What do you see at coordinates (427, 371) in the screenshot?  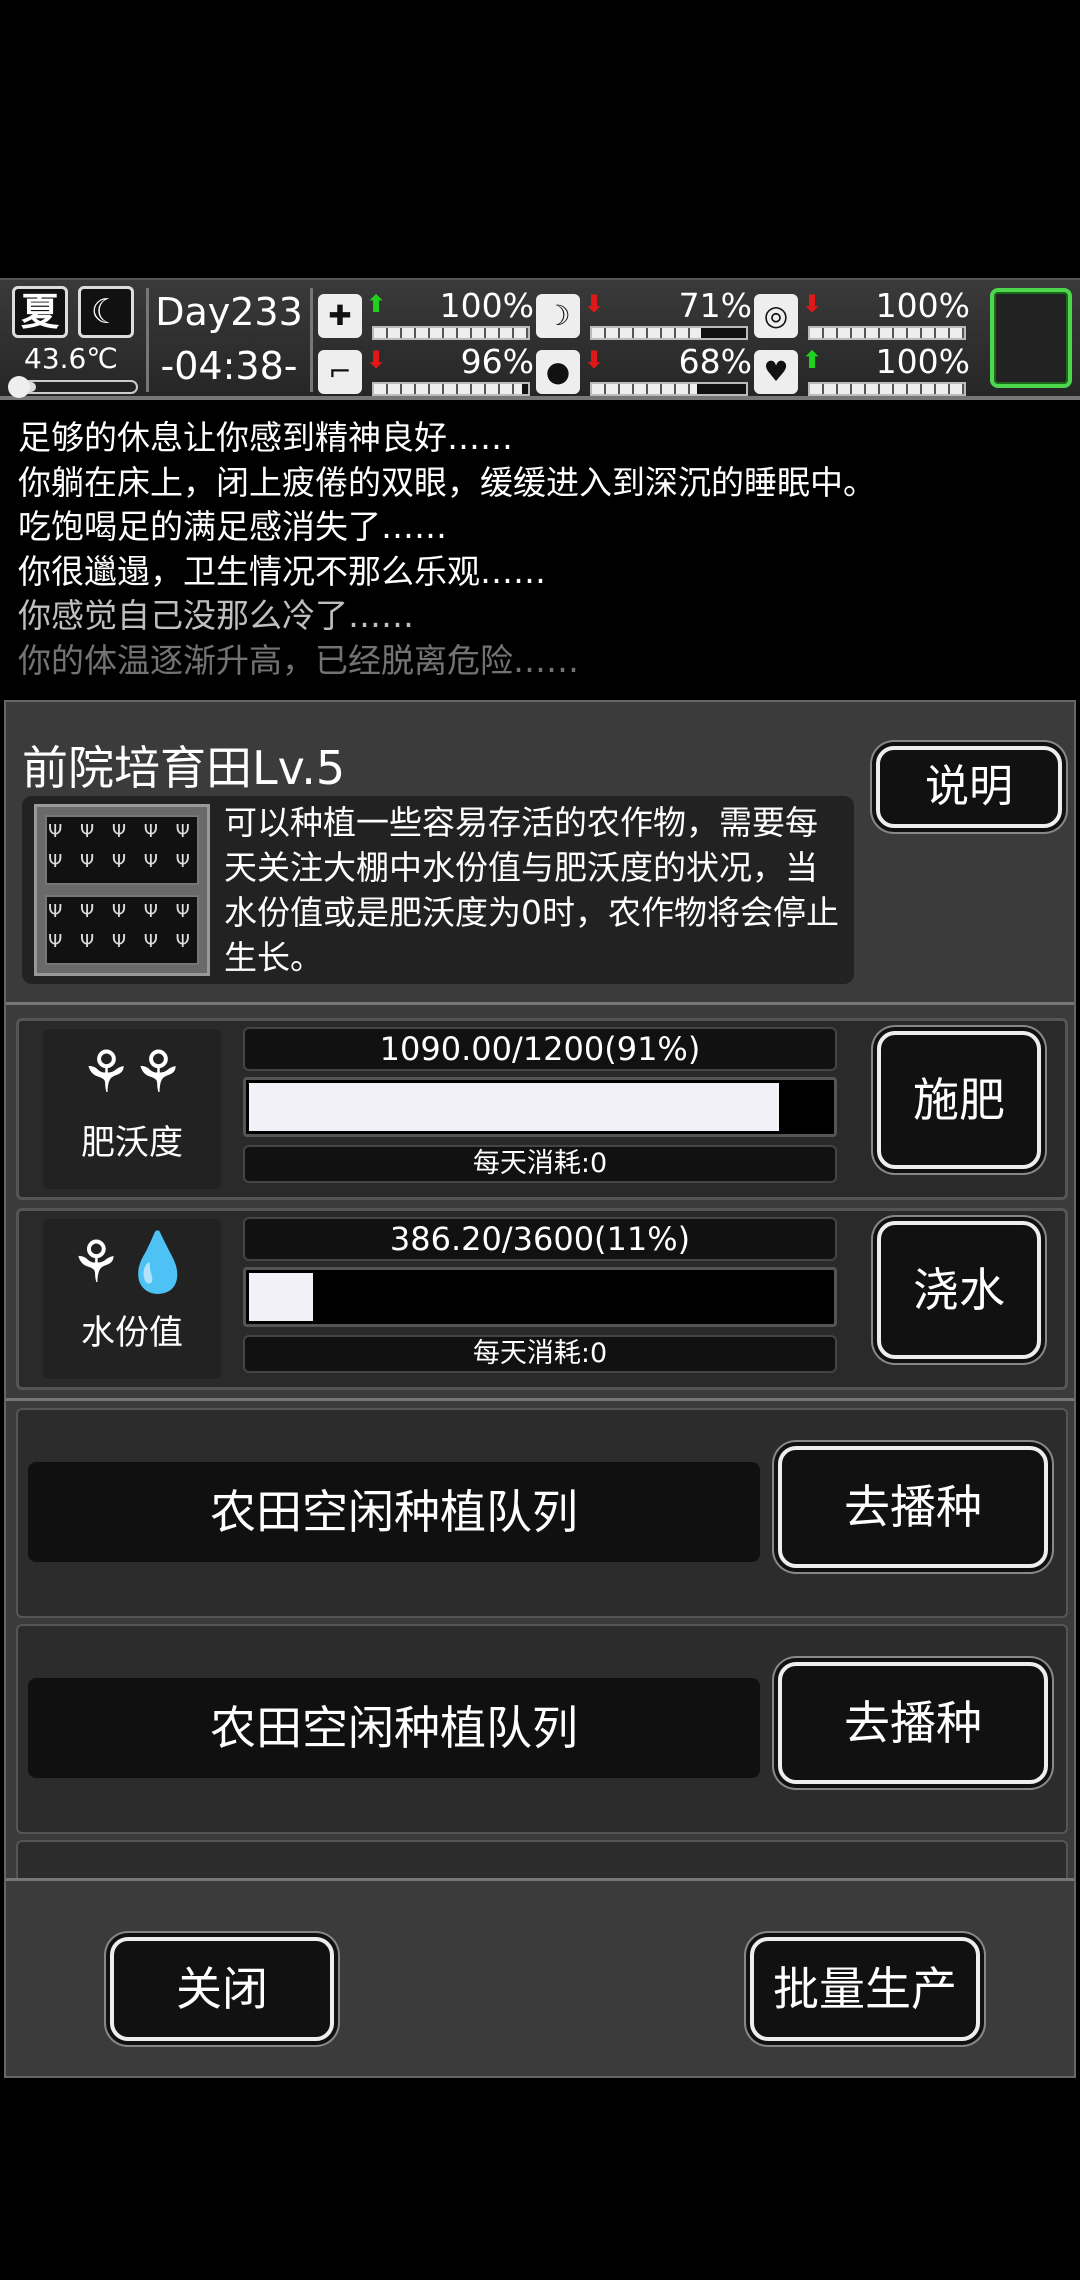 I see `stat-stamina: ⌐ ⬇ 96%` at bounding box center [427, 371].